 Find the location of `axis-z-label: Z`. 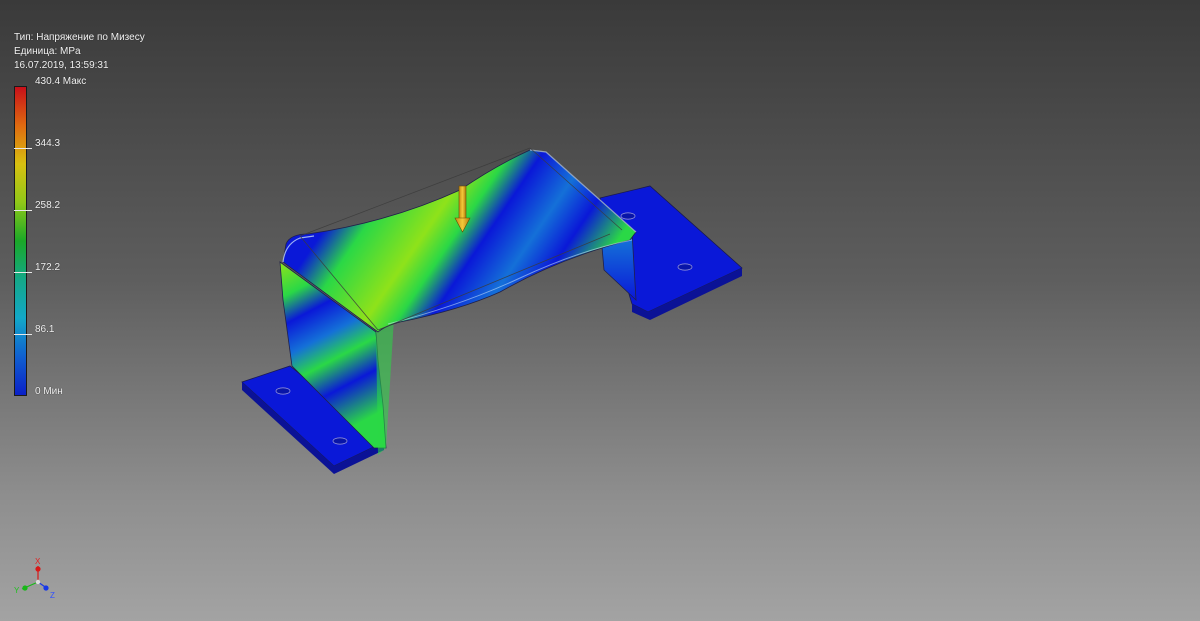

axis-z-label: Z is located at coordinates (52, 595).